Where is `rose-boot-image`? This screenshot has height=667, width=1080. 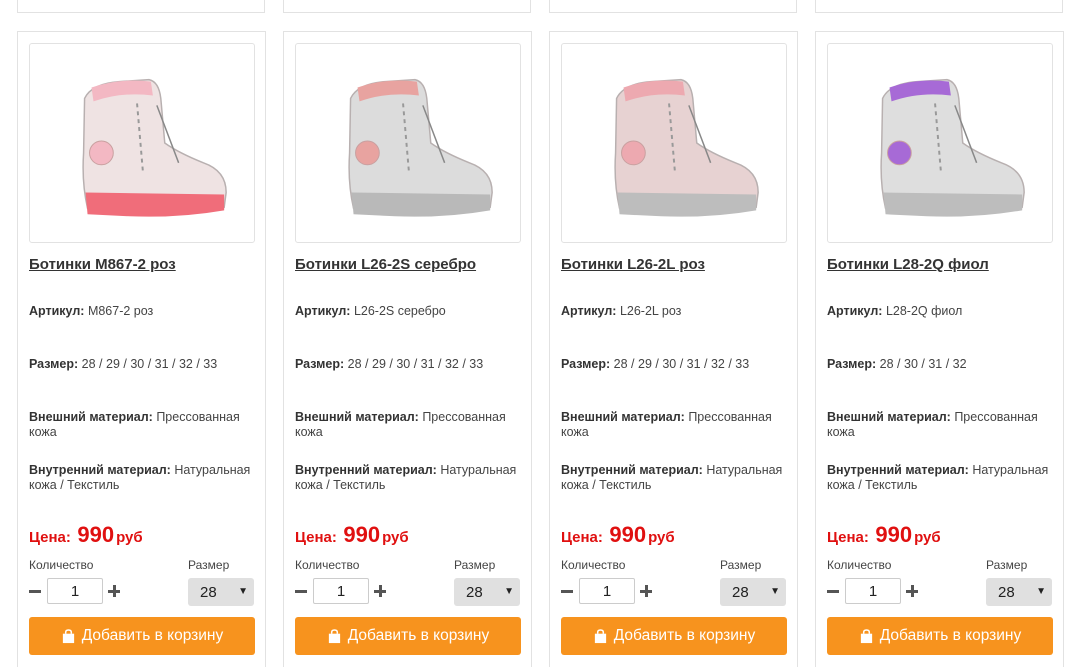 rose-boot-image is located at coordinates (674, 143).